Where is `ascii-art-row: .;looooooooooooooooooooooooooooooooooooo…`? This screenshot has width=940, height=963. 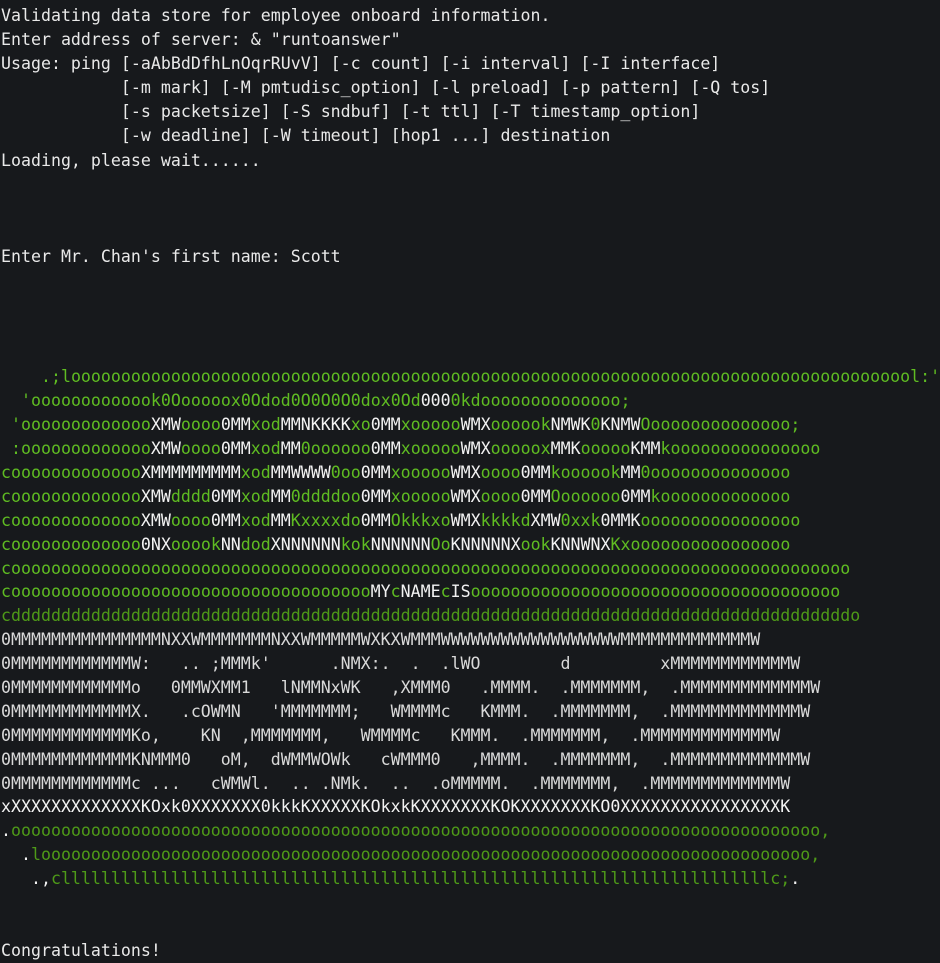 ascii-art-row: .;looooooooooooooooooooooooooooooooooooo… is located at coordinates (470, 377).